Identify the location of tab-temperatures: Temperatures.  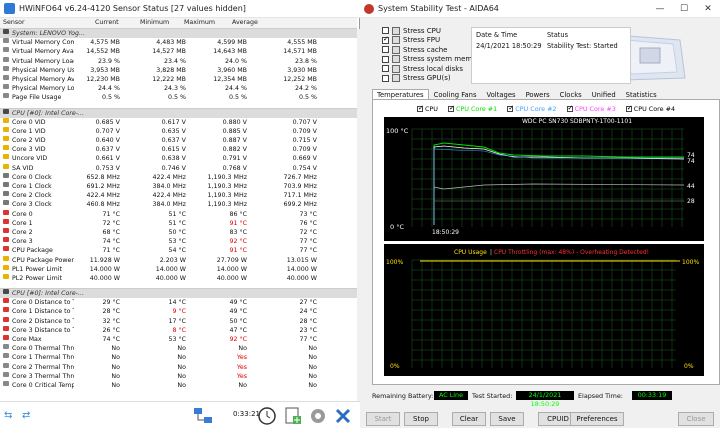
(400, 94).